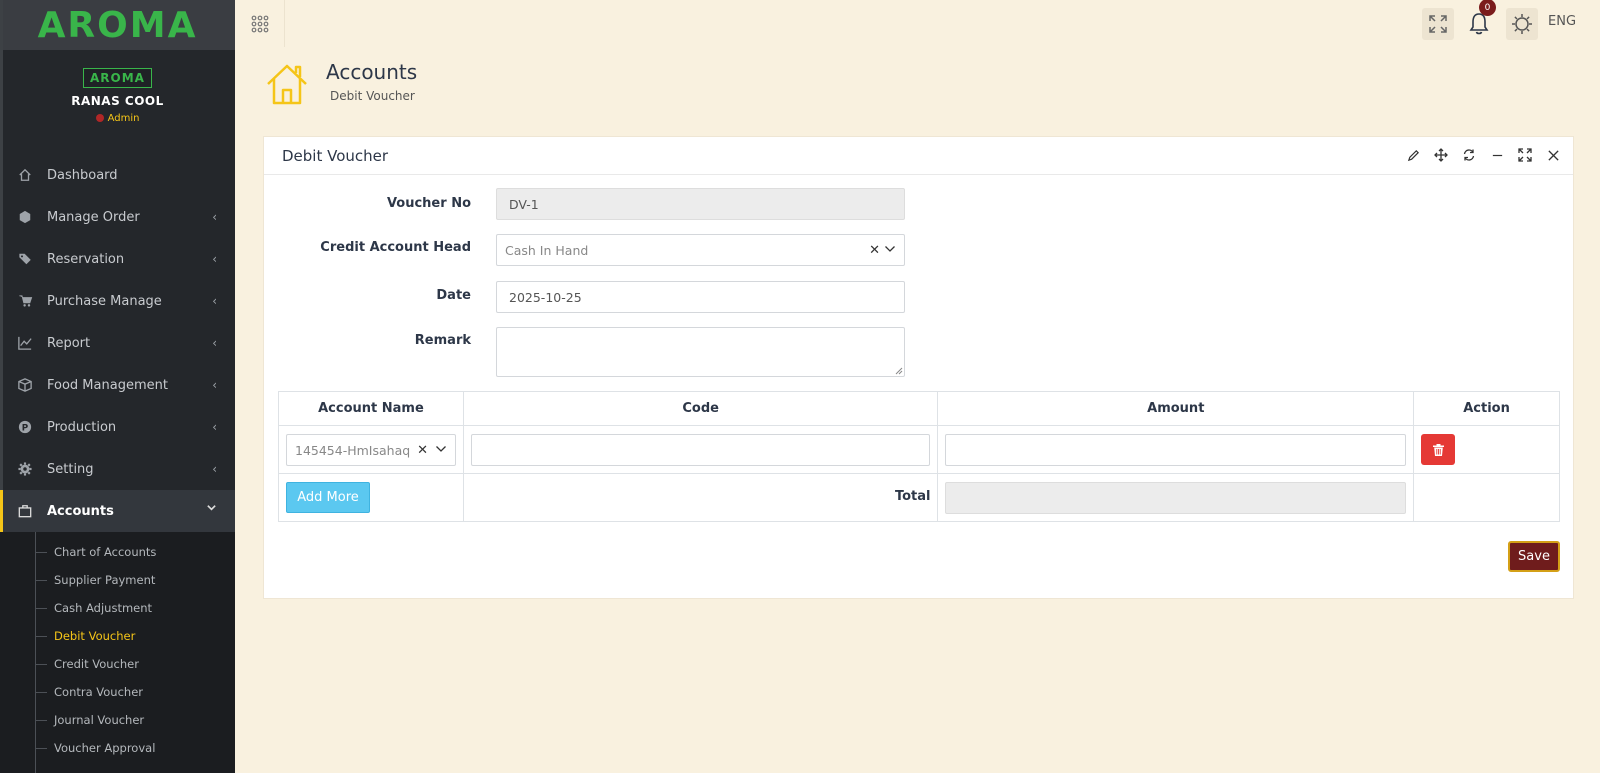 Image resolution: width=1600 pixels, height=773 pixels. Describe the element at coordinates (107, 385) in the screenshot. I see `sidebar-item-label: Food Management` at that location.